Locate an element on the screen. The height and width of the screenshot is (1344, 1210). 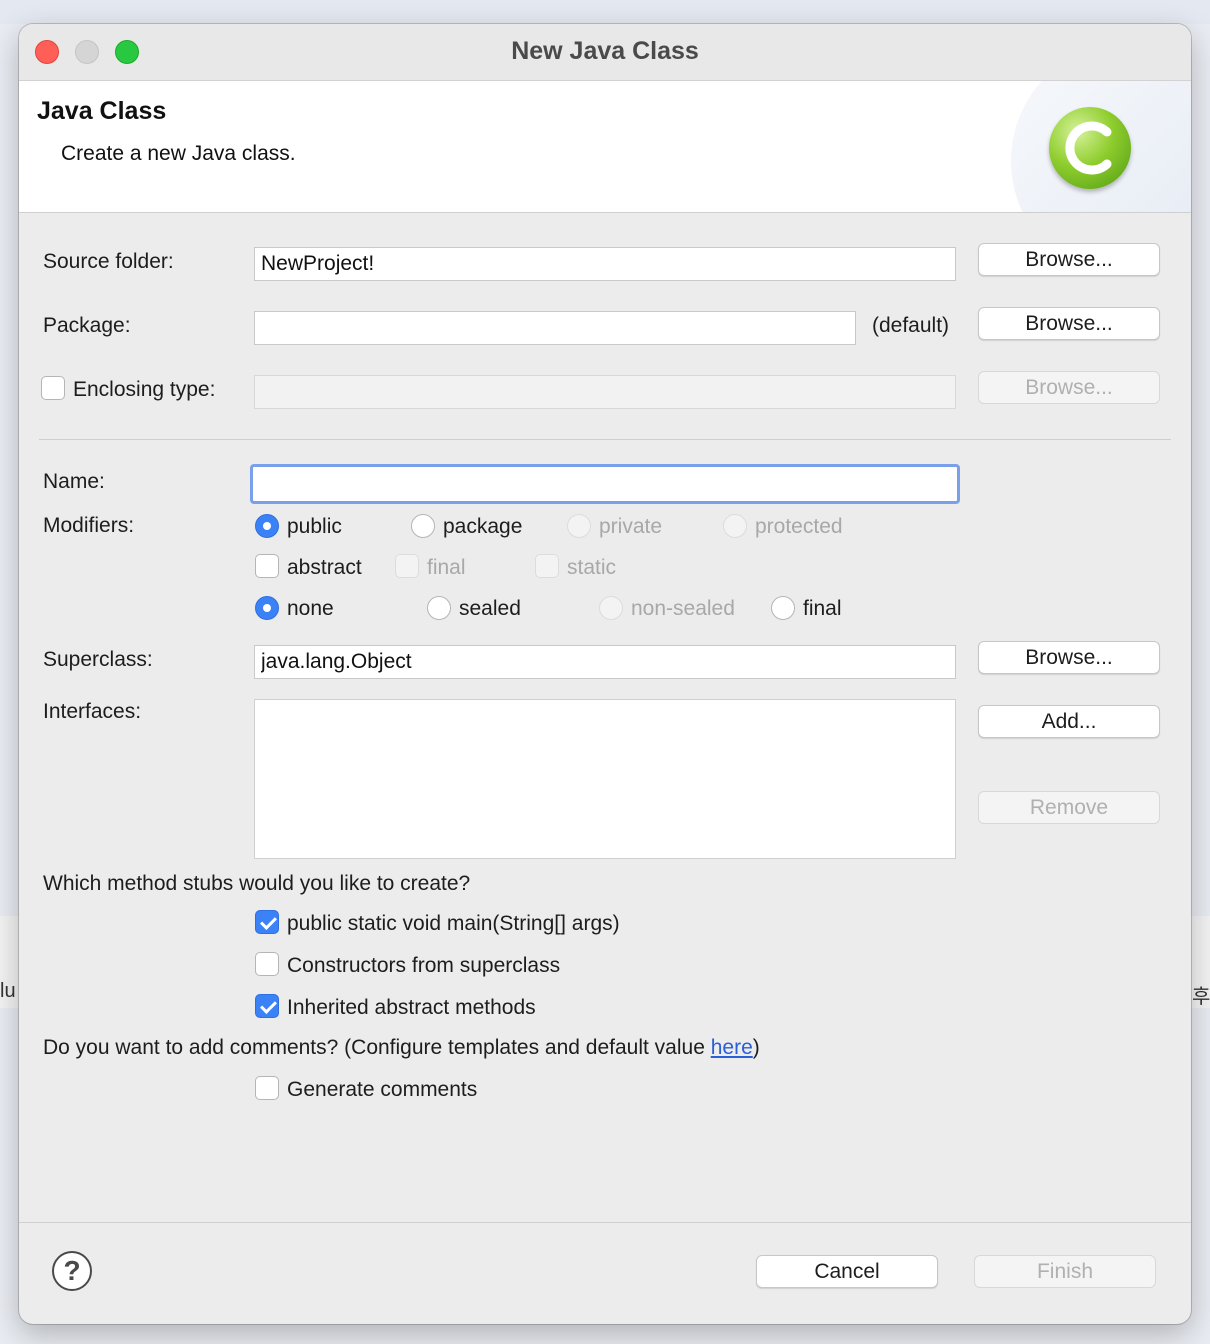
modifier-static-checkbox is located at coordinates (547, 566).